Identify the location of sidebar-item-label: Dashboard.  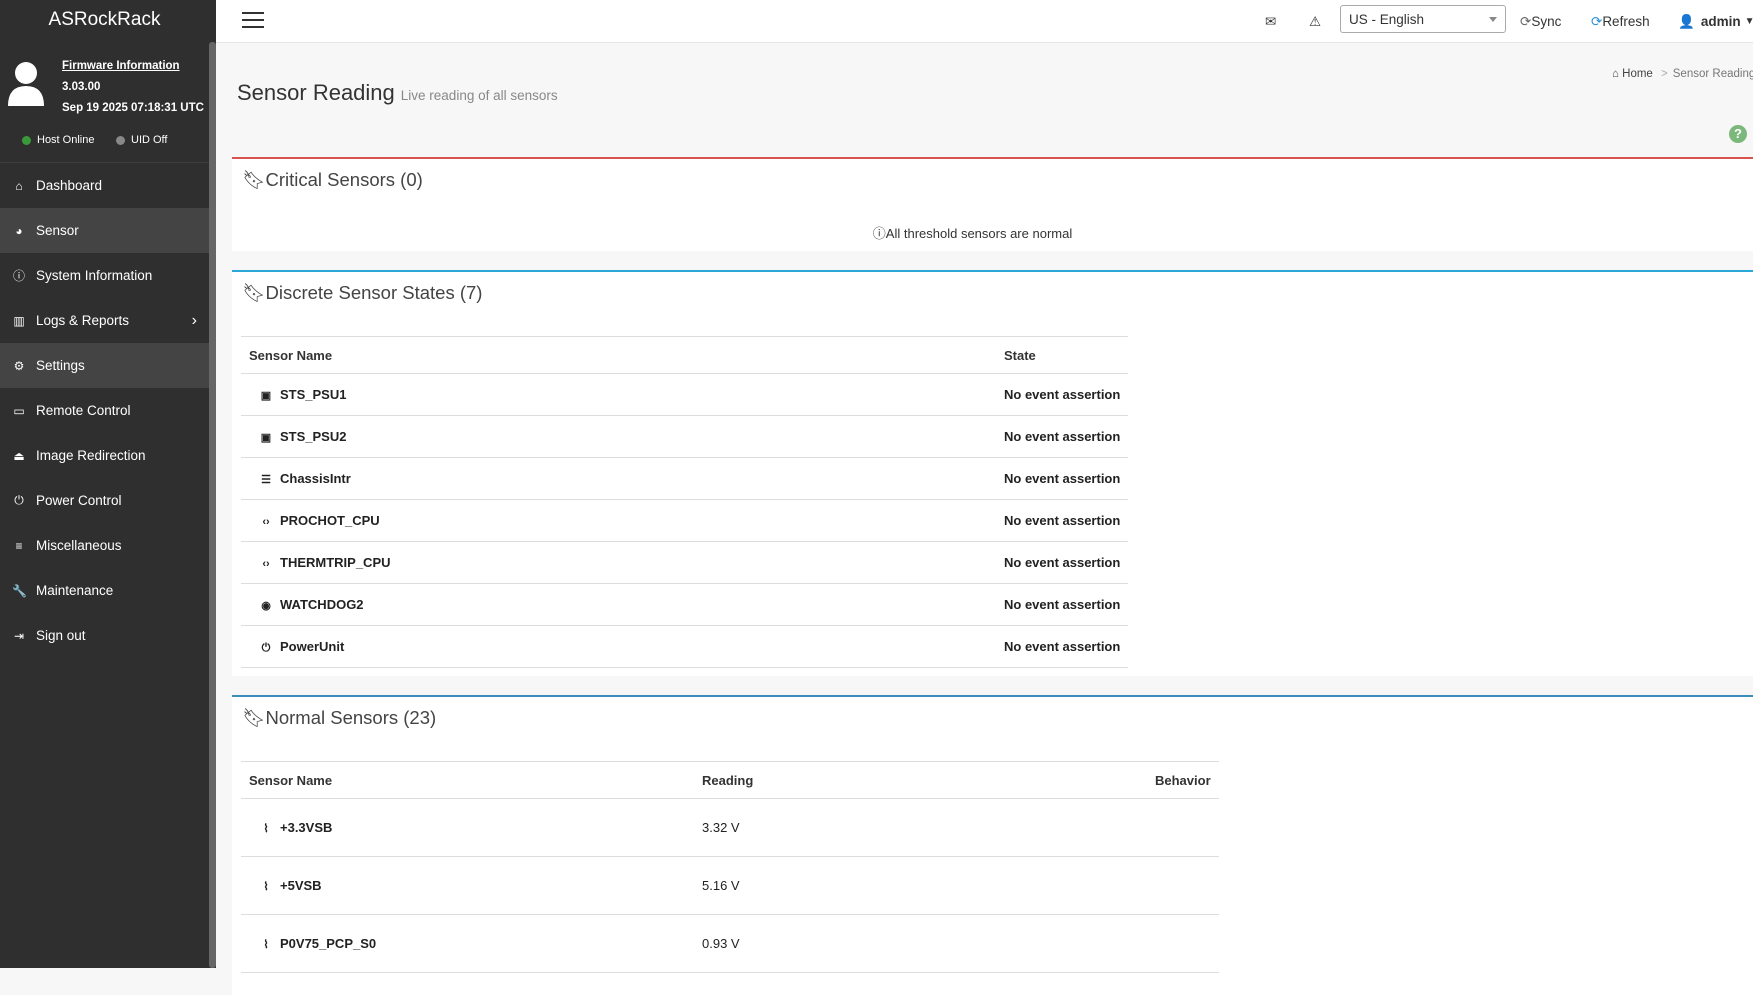
(69, 185).